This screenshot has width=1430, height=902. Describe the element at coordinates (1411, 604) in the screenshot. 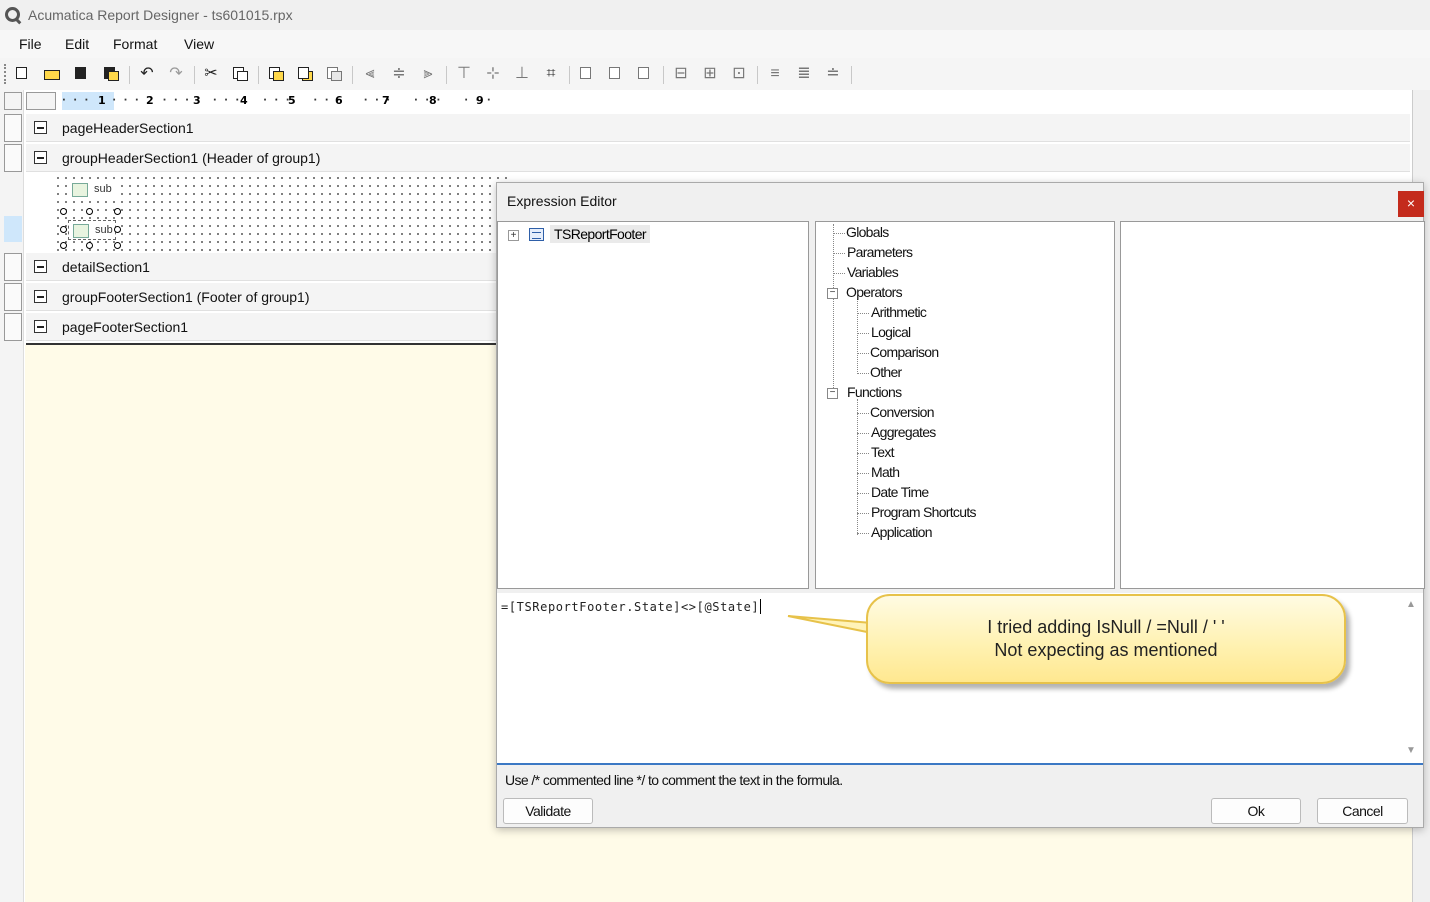

I see `scroll-up-arrow-icon: ▲` at that location.